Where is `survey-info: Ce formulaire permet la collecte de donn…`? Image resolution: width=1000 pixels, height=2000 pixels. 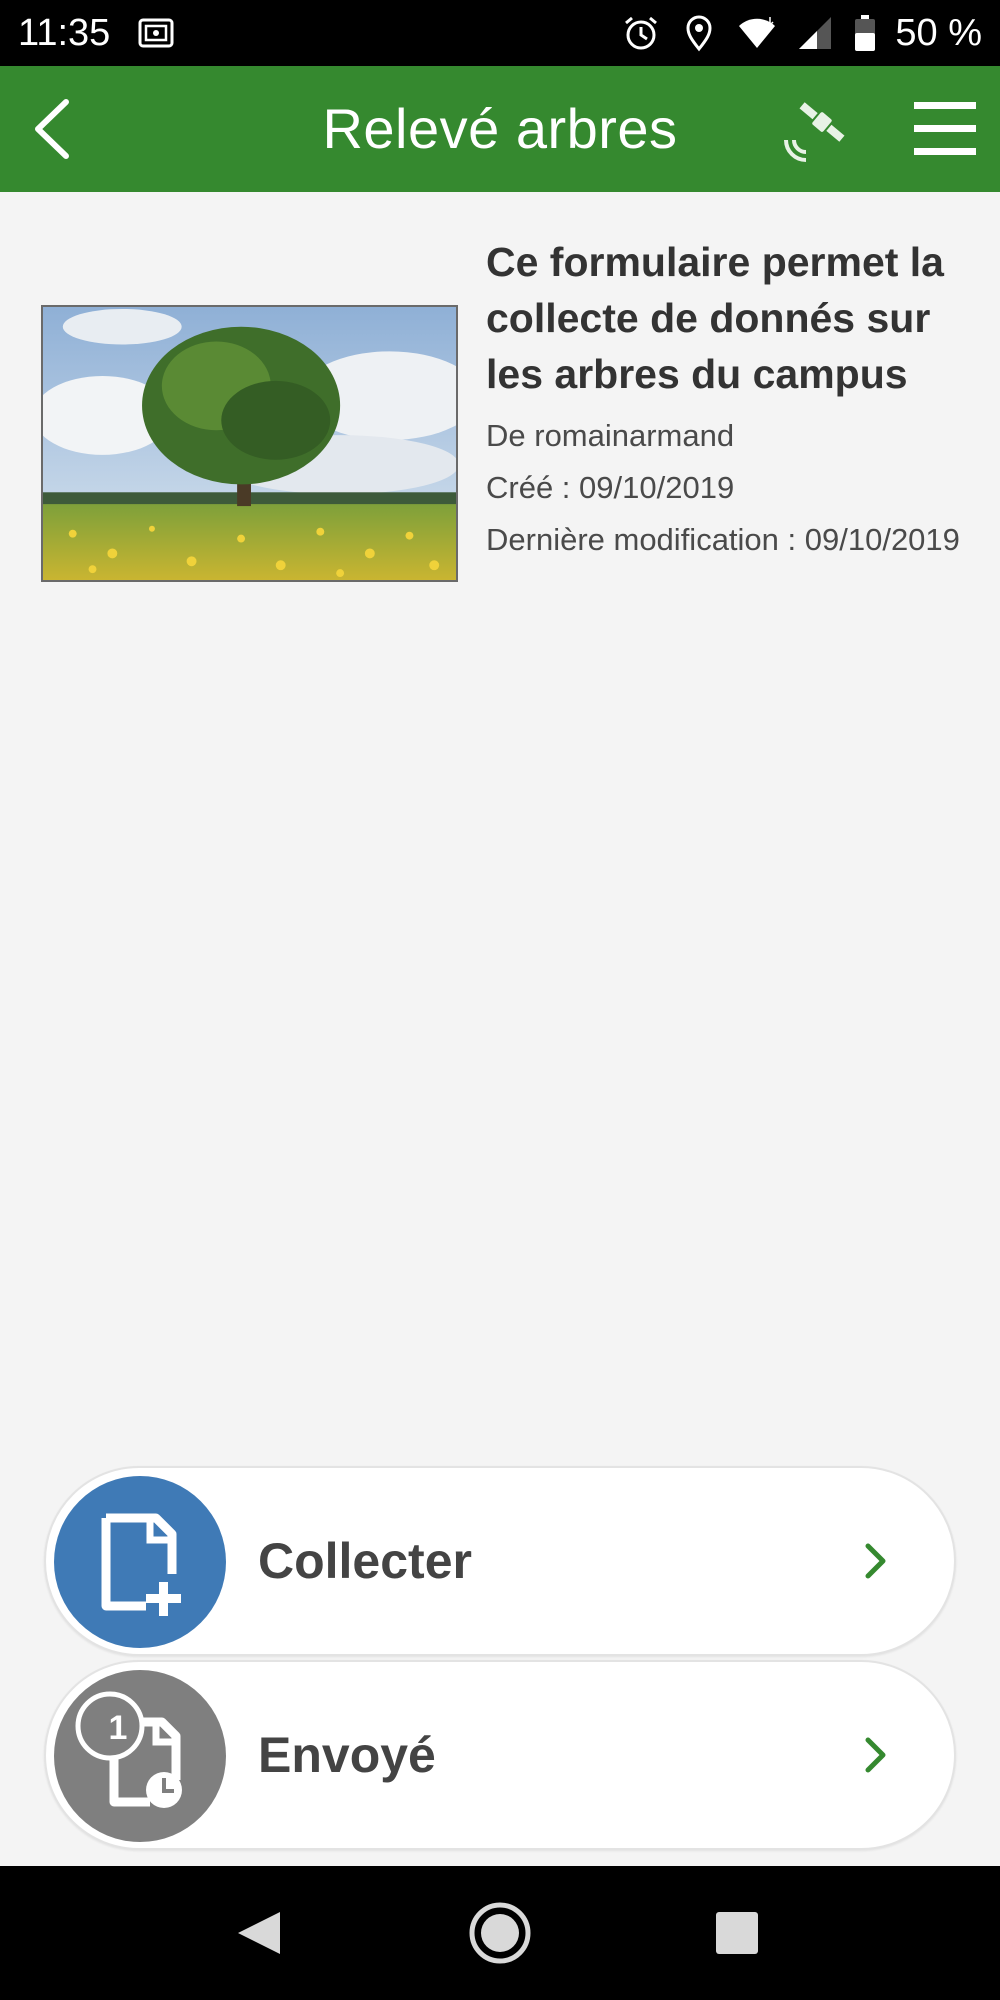
survey-info: Ce formulaire permet la collecte de donn… is located at coordinates (726, 397).